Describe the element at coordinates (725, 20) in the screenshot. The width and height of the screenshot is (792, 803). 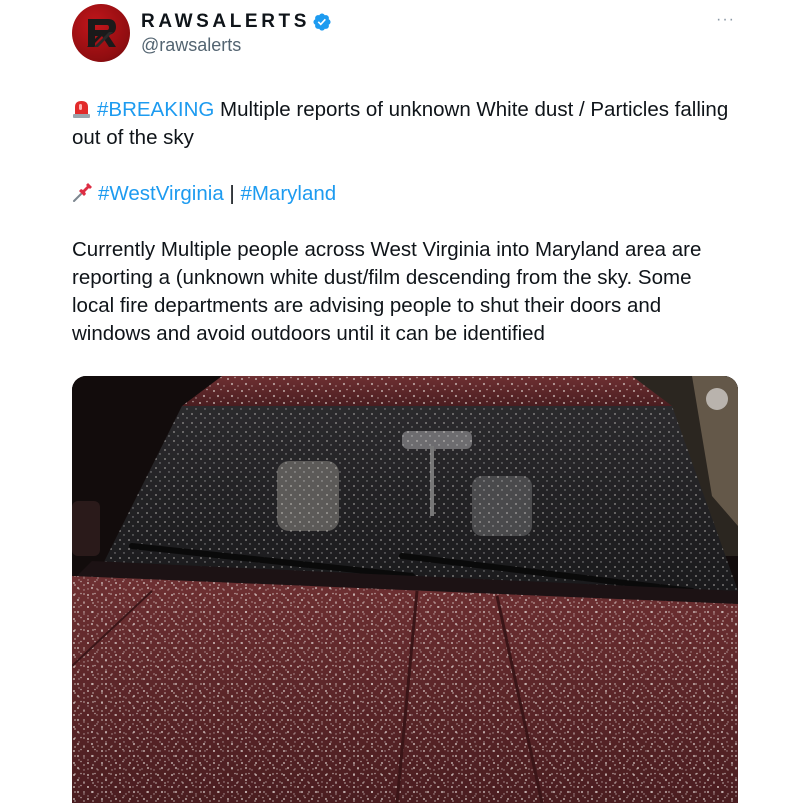
I see `more-options-icon: ···` at that location.